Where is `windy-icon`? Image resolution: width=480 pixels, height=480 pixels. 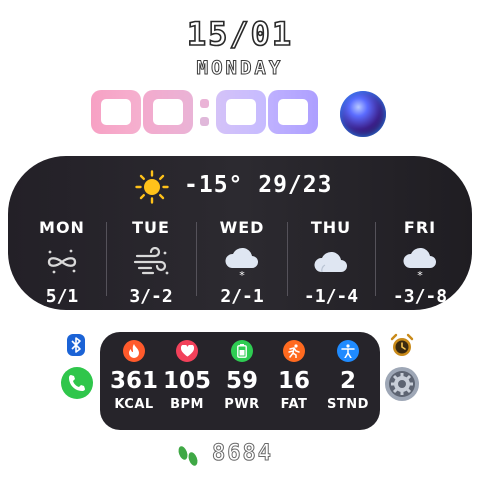 windy-icon is located at coordinates (151, 261).